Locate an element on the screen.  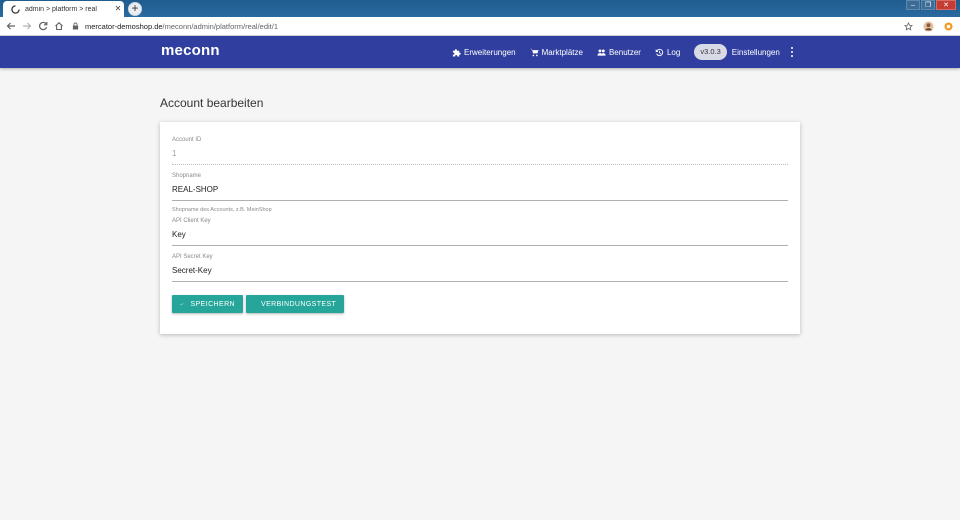
save-button: SPEICHERN is located at coordinates (207, 304).